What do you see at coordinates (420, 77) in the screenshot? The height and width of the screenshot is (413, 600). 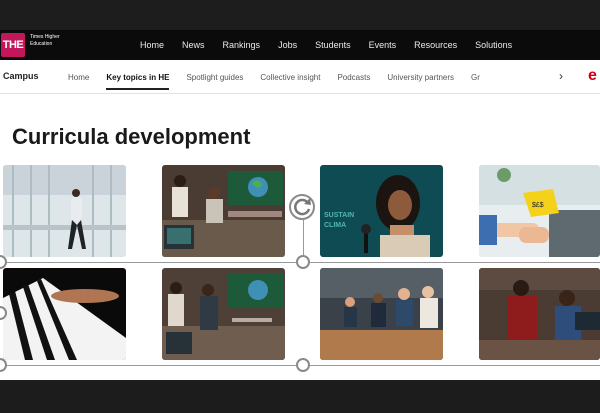 I see `subnav-university-partners: University partners` at bounding box center [420, 77].